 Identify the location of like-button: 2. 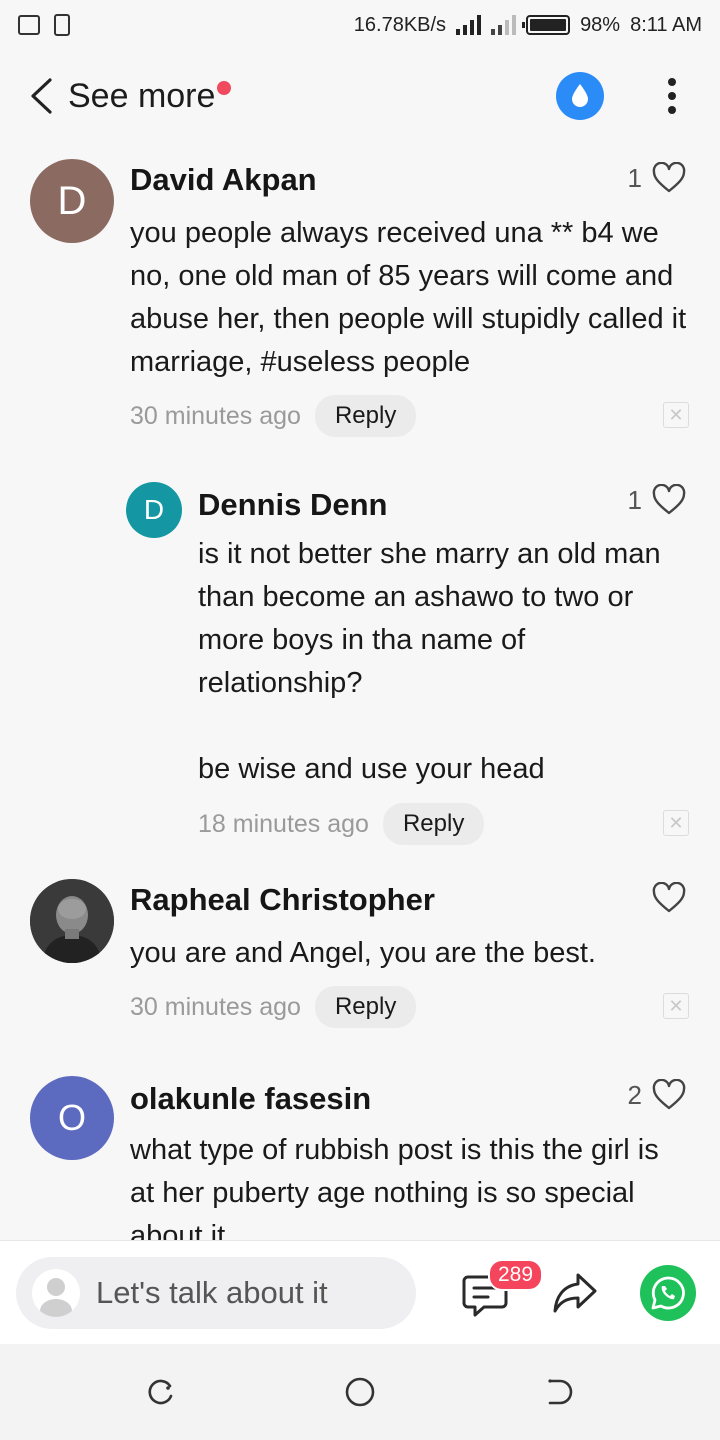
(657, 1095).